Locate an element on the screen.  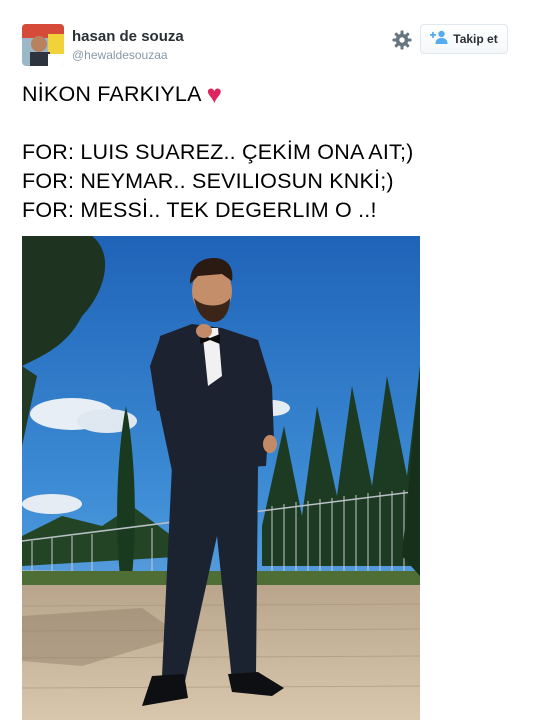
avatar is located at coordinates (43, 45).